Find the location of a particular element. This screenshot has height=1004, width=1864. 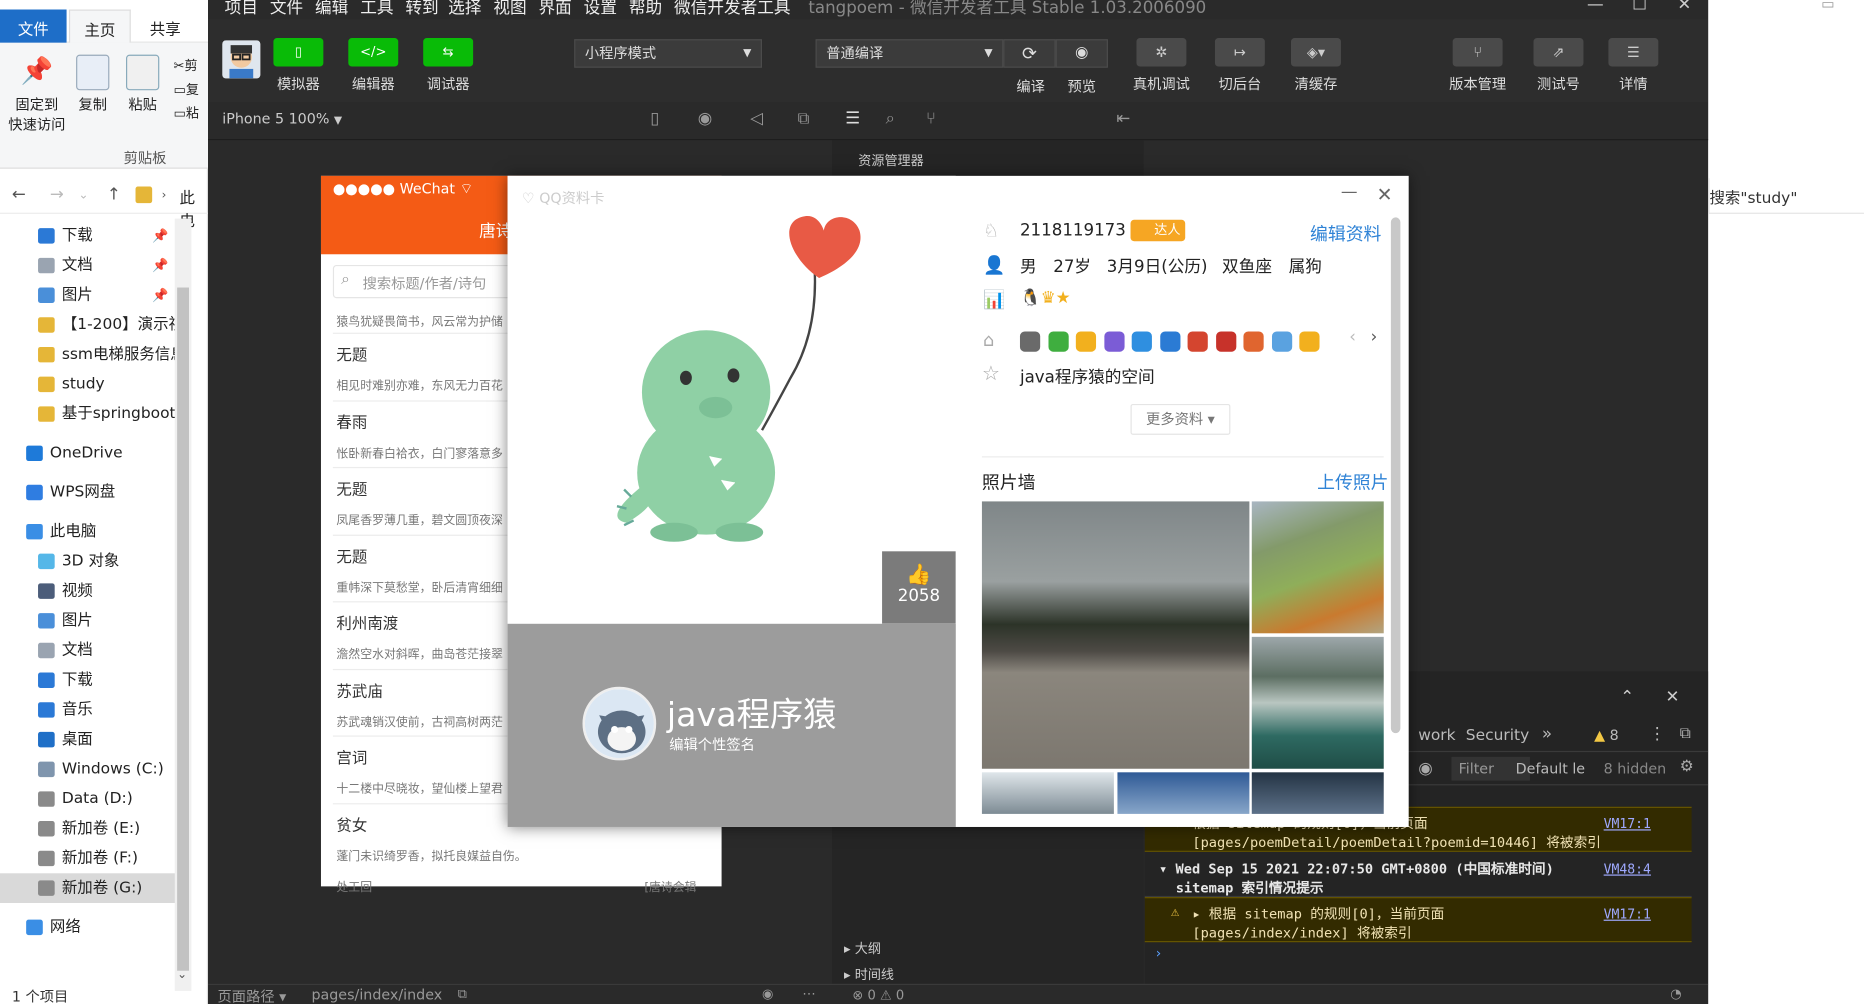

tree-item: 基于springboot is located at coordinates (88, 414).